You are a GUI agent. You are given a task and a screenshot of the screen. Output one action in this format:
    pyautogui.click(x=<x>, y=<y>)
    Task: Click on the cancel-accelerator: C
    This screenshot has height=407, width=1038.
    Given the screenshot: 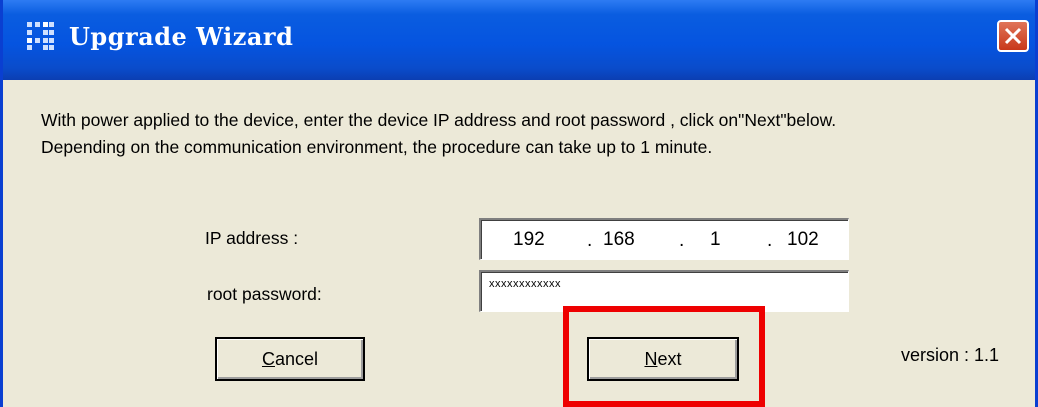 What is the action you would take?
    pyautogui.click(x=268, y=358)
    